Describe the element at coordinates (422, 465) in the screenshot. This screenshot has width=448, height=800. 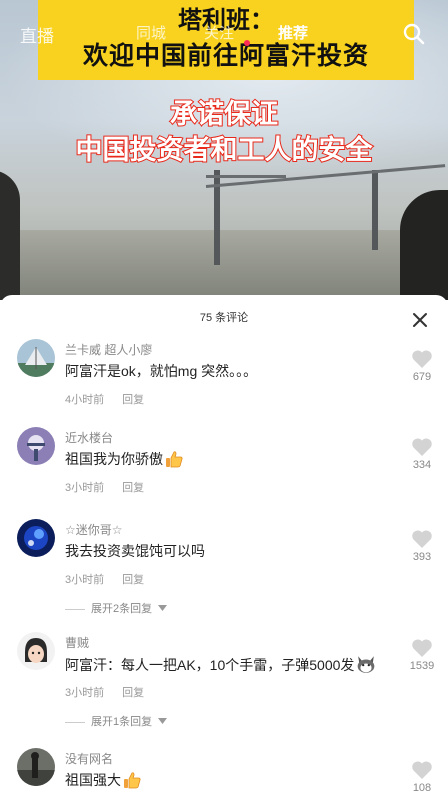
I see `like-count: 334` at that location.